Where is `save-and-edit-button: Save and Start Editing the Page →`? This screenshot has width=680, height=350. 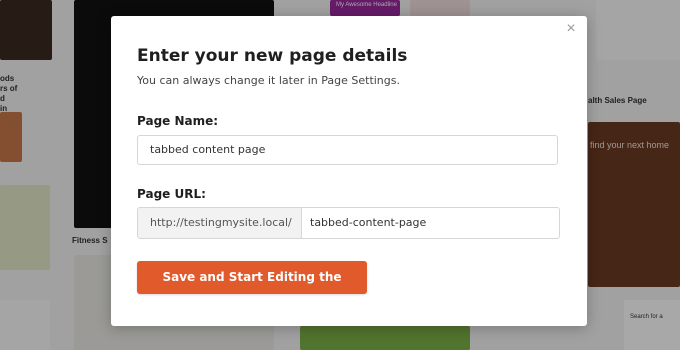 save-and-edit-button: Save and Start Editing the Page → is located at coordinates (252, 289).